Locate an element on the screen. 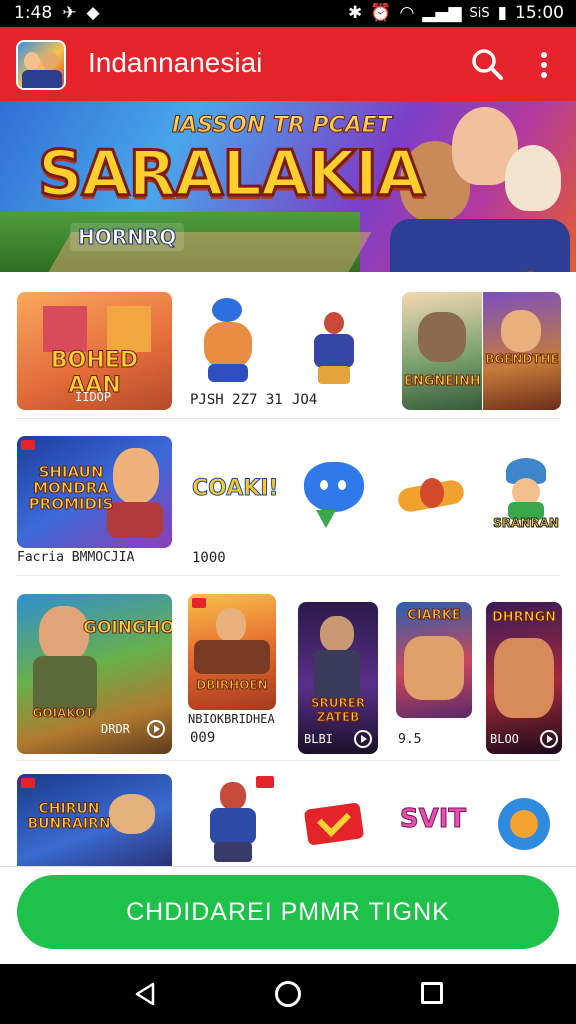  game-icon-item: SRANRAN is located at coordinates (526, 495).